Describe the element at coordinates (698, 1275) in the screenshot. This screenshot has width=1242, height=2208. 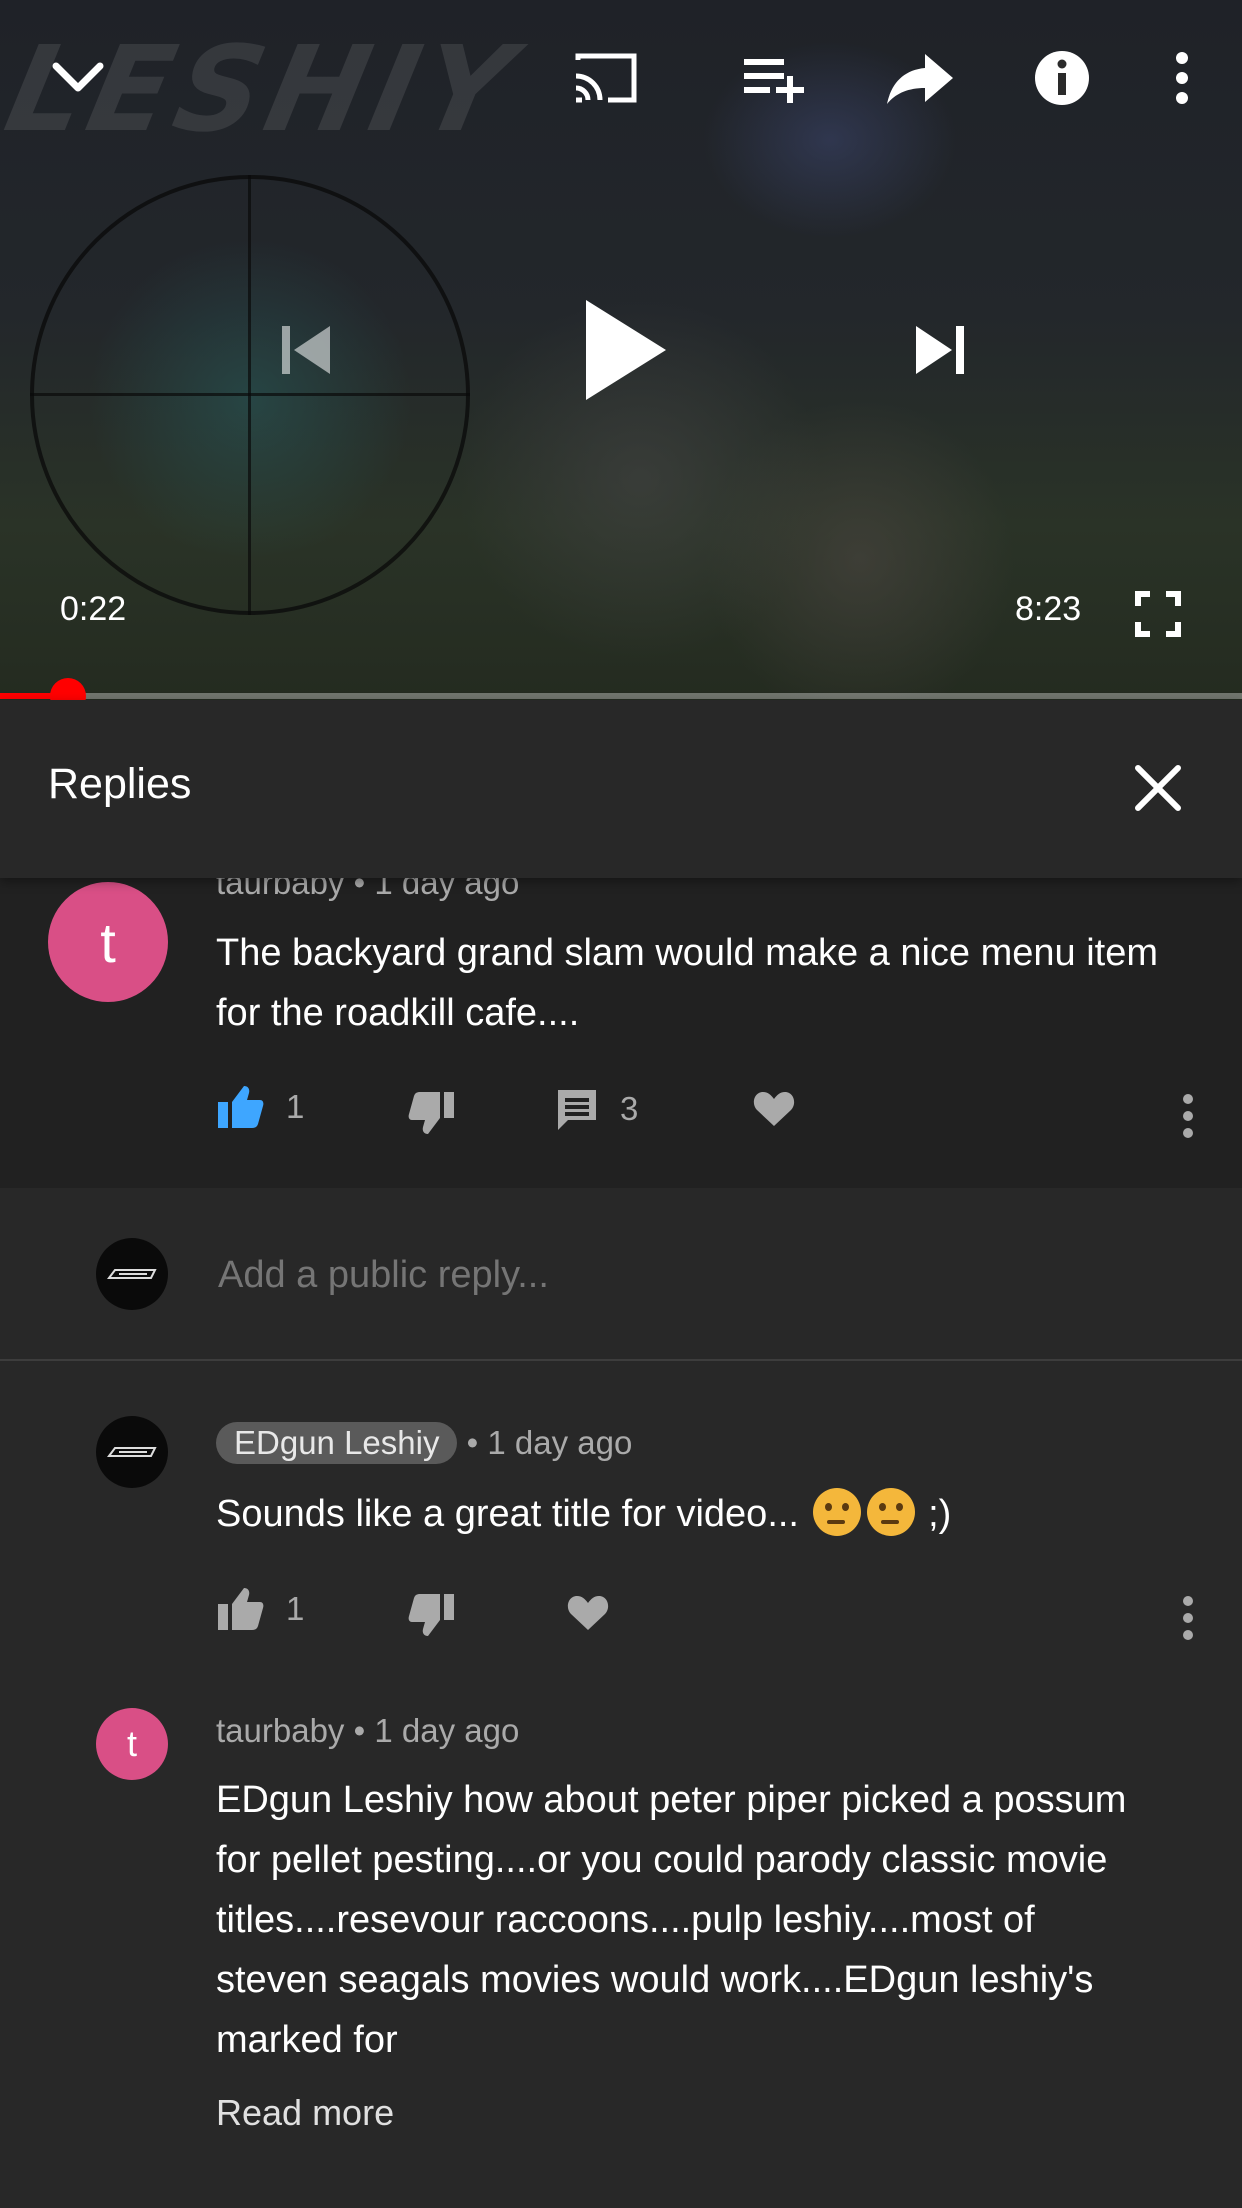
I see `public-reply-input` at that location.